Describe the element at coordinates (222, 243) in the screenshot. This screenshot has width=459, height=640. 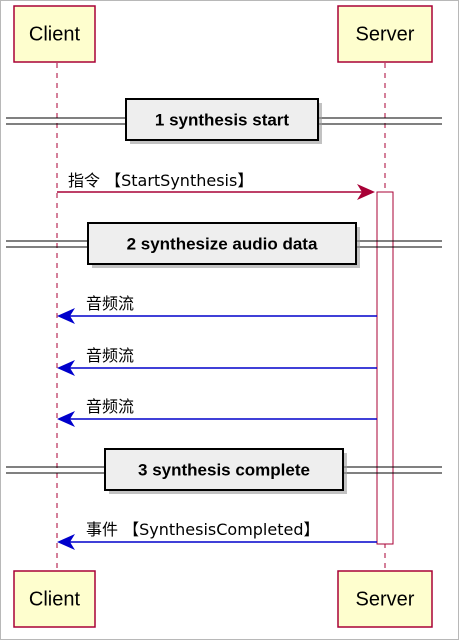
I see `divider-synthesize-audio-data-label: 2 synthesize audio data` at that location.